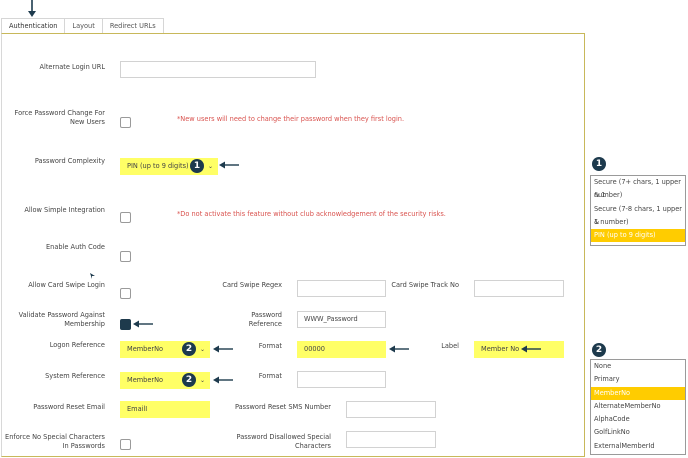 The width and height of the screenshot is (688, 458). I want to click on password-disallowed-special-input, so click(391, 439).